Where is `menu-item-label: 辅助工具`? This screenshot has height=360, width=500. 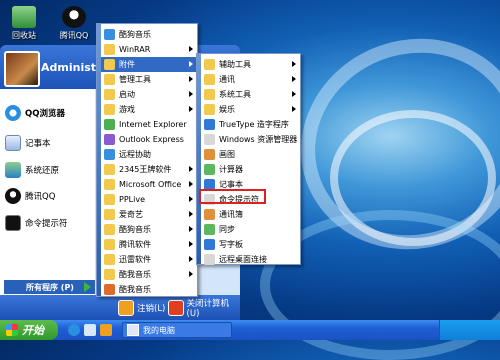 menu-item-label: 辅助工具 is located at coordinates (235, 64).